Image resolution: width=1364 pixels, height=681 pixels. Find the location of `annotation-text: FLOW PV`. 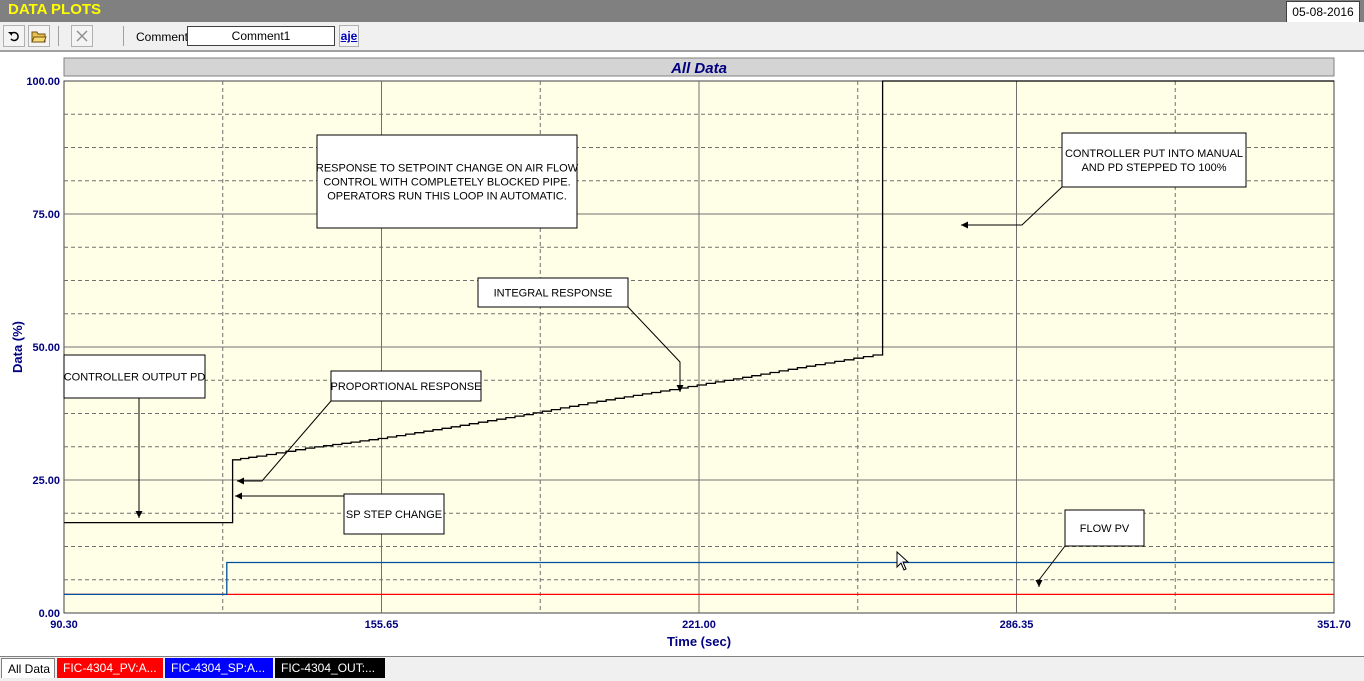

annotation-text: FLOW PV is located at coordinates (1105, 529).